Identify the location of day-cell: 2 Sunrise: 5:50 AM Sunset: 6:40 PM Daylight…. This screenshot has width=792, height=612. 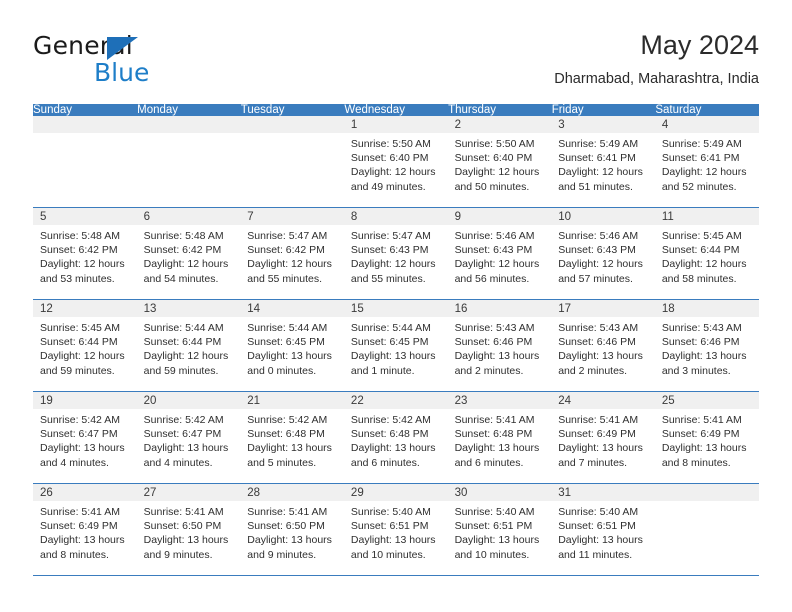
(499, 162).